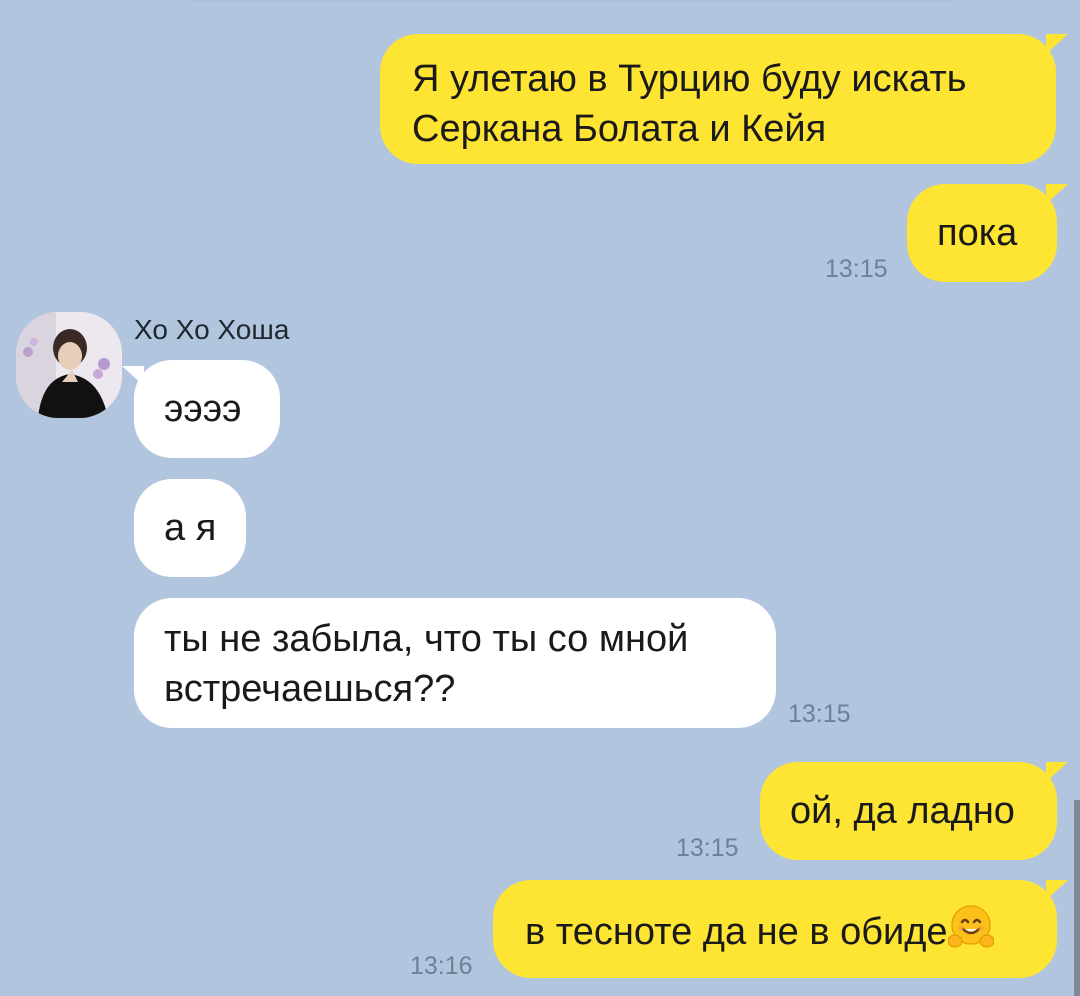  I want to click on message-text: а я, so click(190, 528).